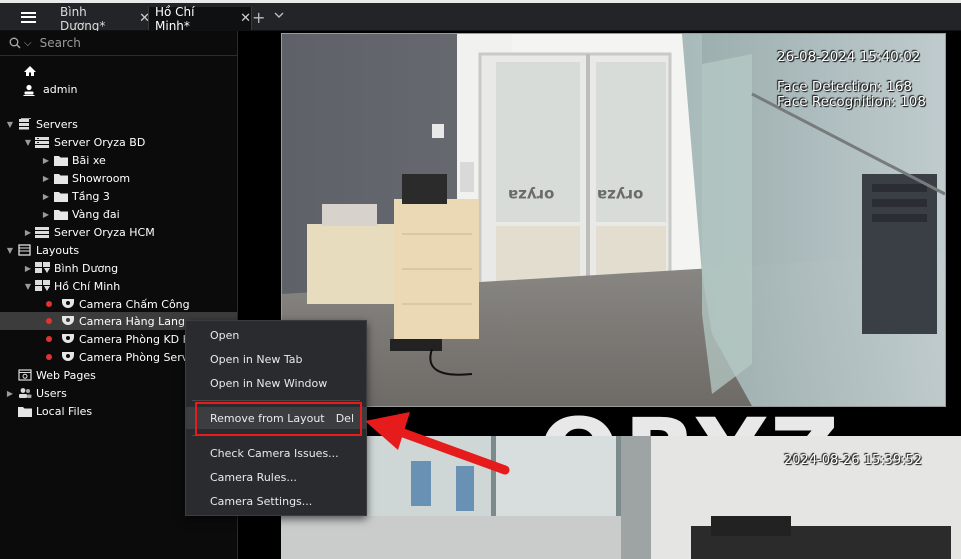 The width and height of the screenshot is (961, 559). I want to click on menu-item-label: Open, so click(225, 335).